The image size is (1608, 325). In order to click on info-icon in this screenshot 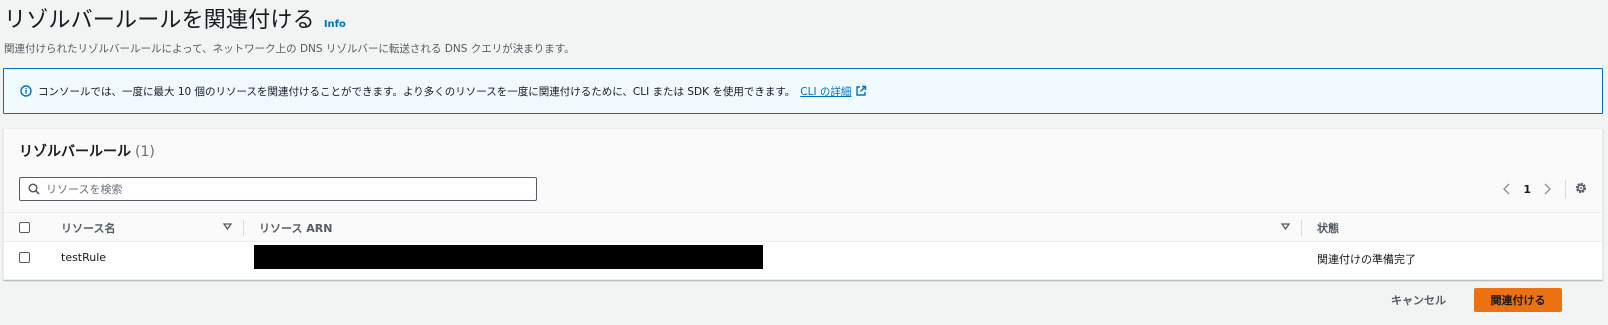, I will do `click(26, 91)`.